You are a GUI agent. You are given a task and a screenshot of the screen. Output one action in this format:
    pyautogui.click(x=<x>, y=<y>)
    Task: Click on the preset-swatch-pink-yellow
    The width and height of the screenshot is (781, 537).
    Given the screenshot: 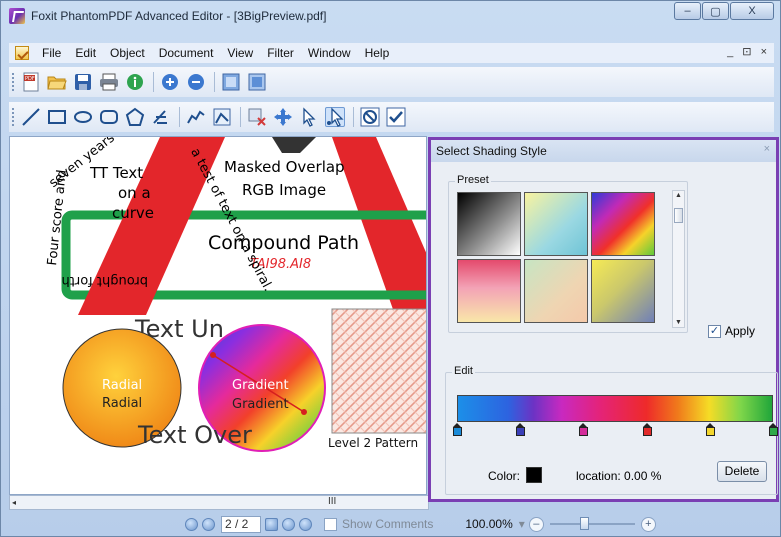 What is the action you would take?
    pyautogui.click(x=489, y=291)
    